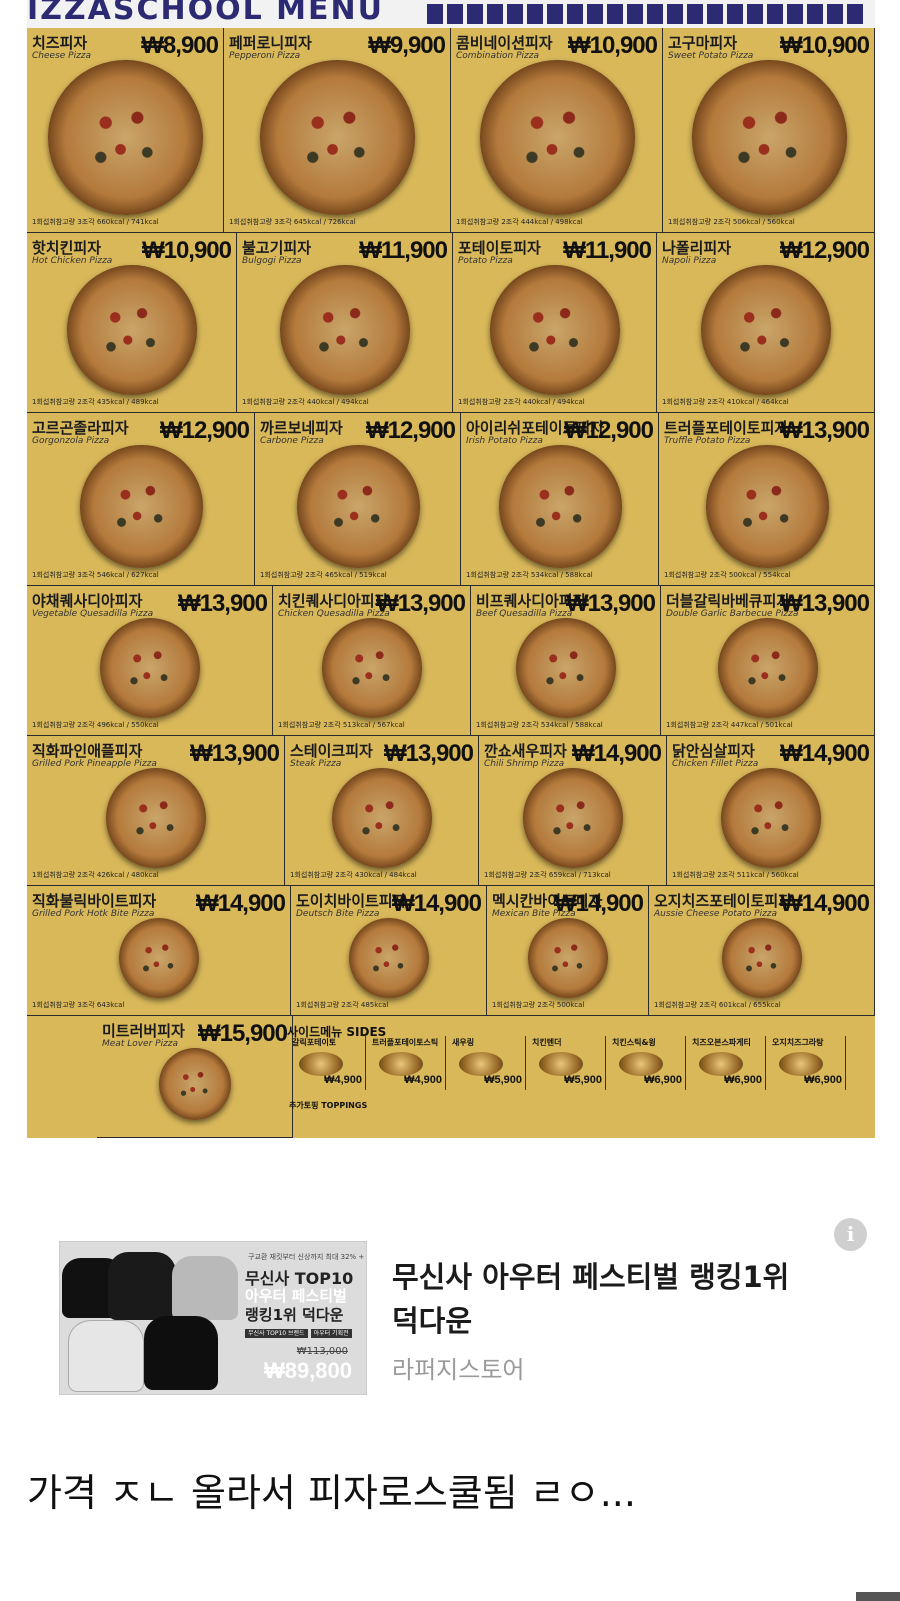 Image resolution: width=900 pixels, height=1601 pixels. What do you see at coordinates (689, 261) in the screenshot?
I see `pizza-english-name: Napoli Pizza` at bounding box center [689, 261].